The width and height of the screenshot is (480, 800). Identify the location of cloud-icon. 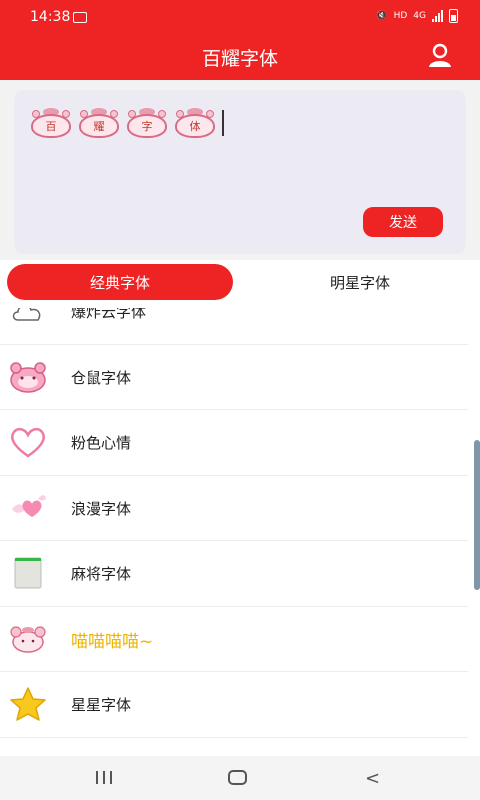
(28, 318).